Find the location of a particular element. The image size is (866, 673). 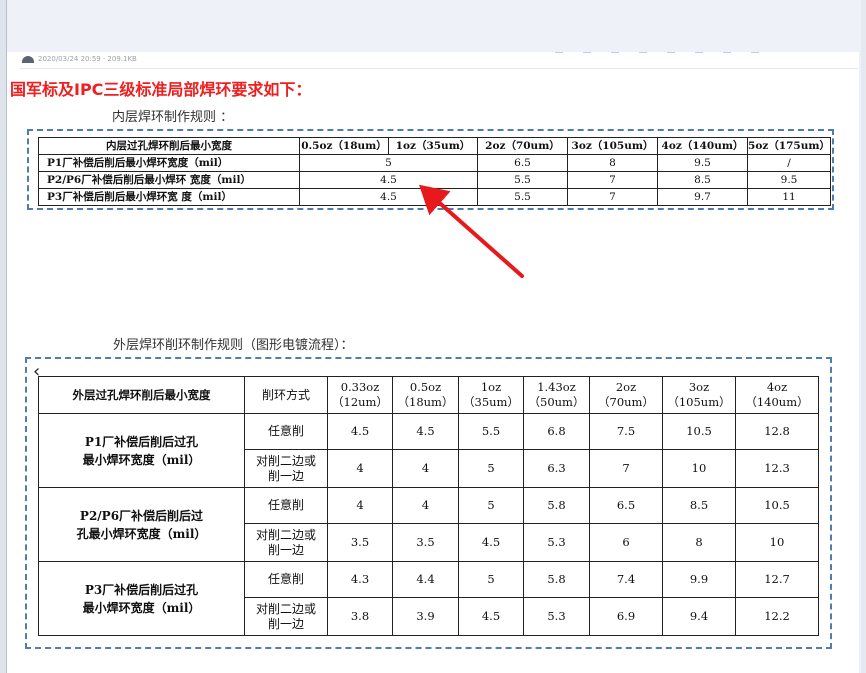

header-line: 2oz is located at coordinates (626, 387).